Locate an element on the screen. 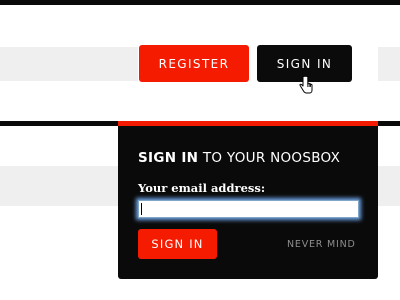  sign-in-button-label: SIGN IN is located at coordinates (304, 63).